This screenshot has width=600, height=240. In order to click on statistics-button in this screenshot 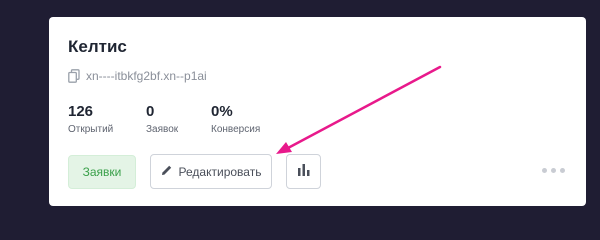, I will do `click(303, 171)`.